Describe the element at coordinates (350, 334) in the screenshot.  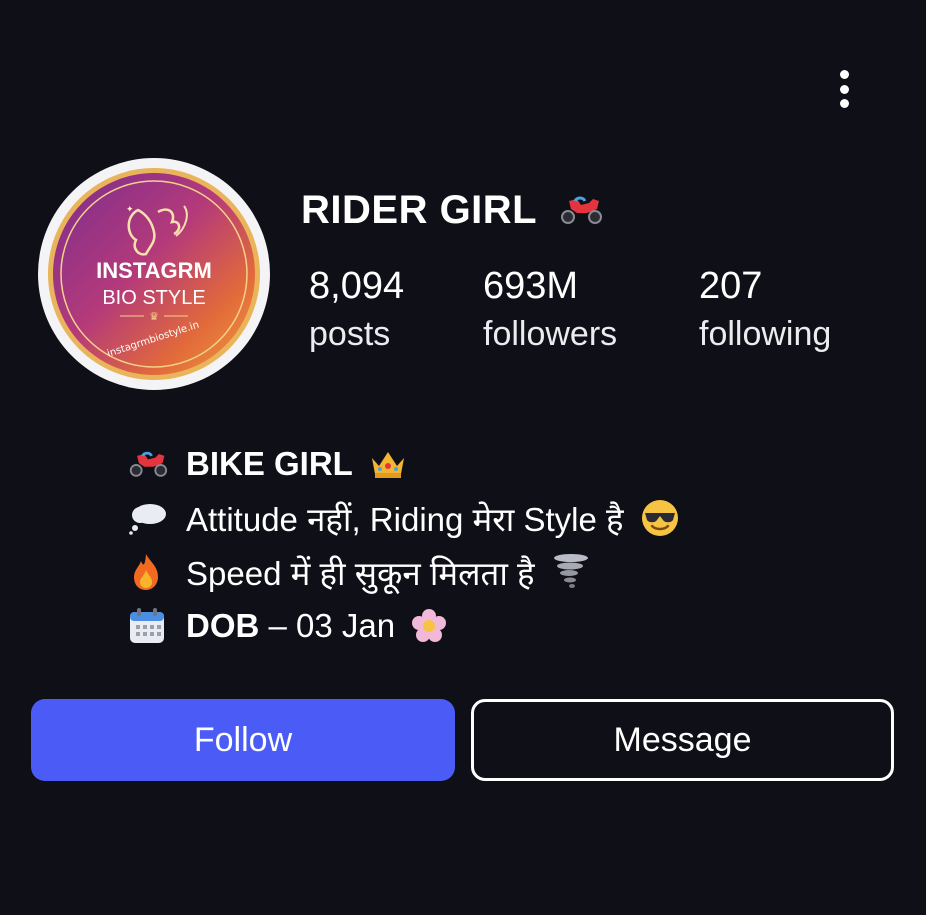
I see `posts-label: posts` at that location.